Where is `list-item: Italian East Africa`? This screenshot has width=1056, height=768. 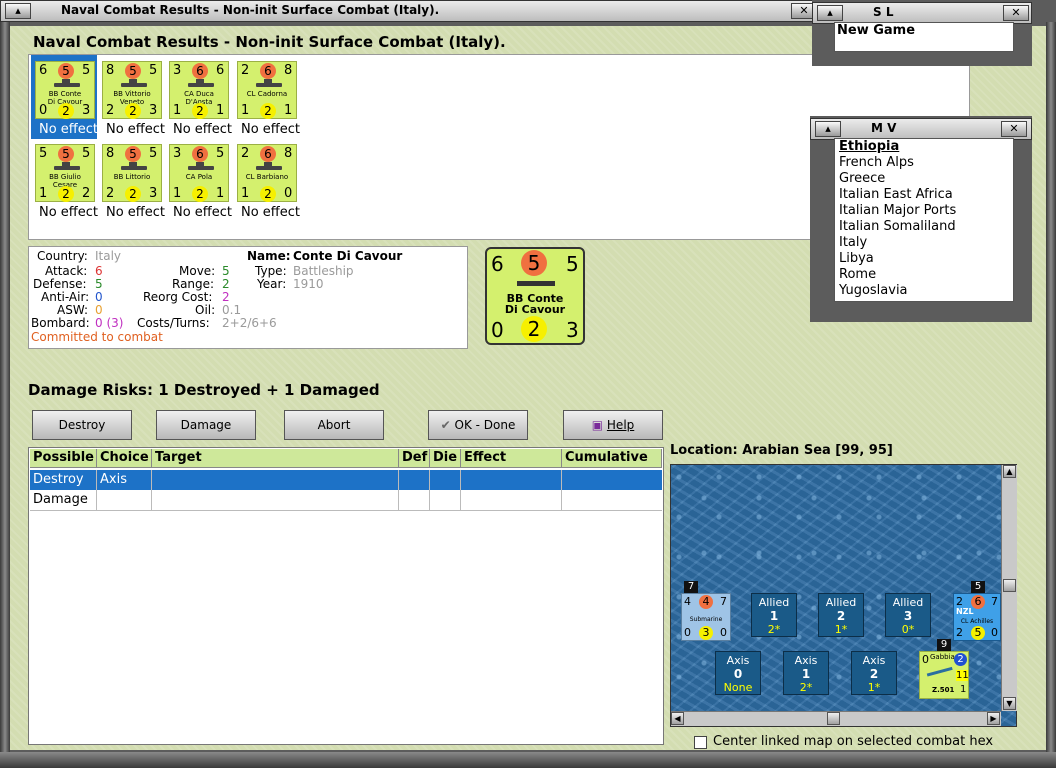
list-item: Italian East Africa is located at coordinates (925, 195).